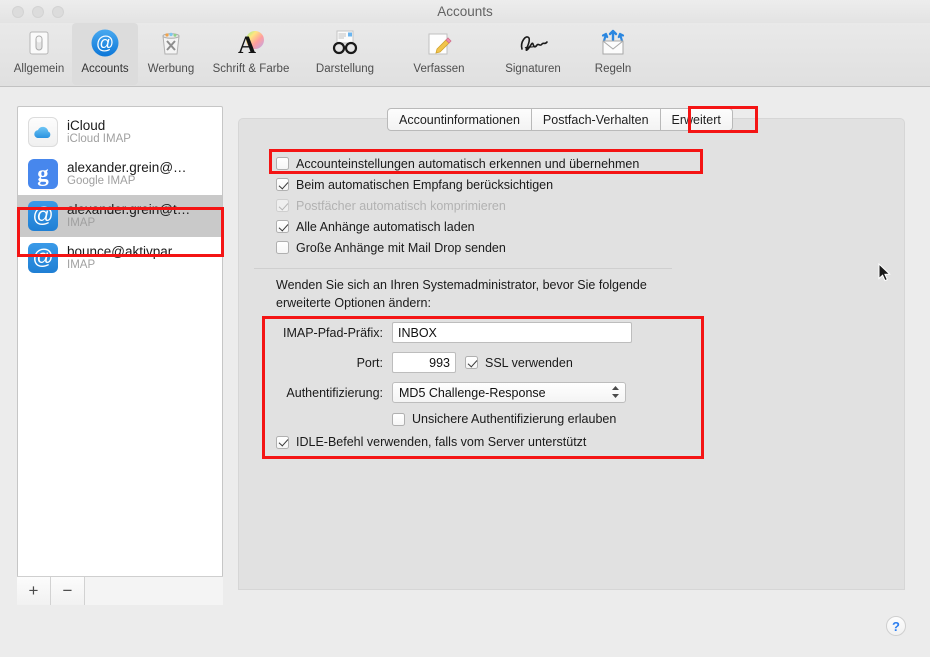  I want to click on font-color-icon: A, so click(251, 43).